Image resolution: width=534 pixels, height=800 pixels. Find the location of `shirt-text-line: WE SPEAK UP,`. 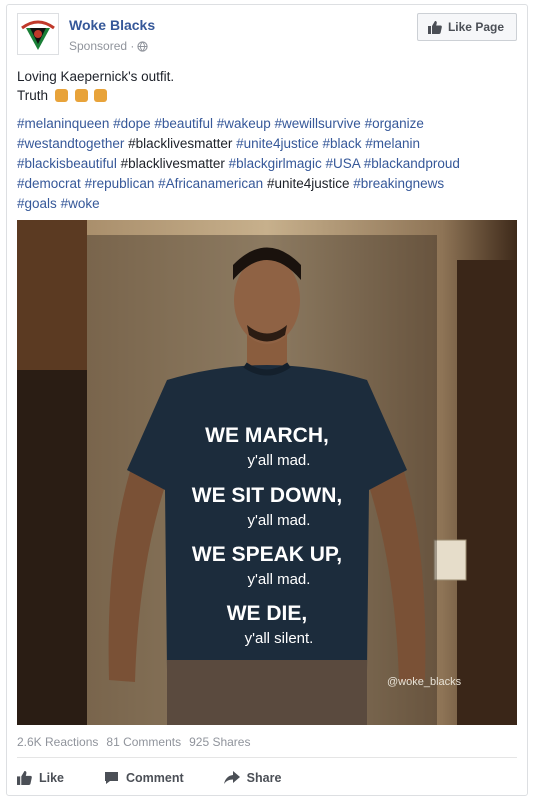

shirt-text-line: WE SPEAK UP, is located at coordinates (267, 554).